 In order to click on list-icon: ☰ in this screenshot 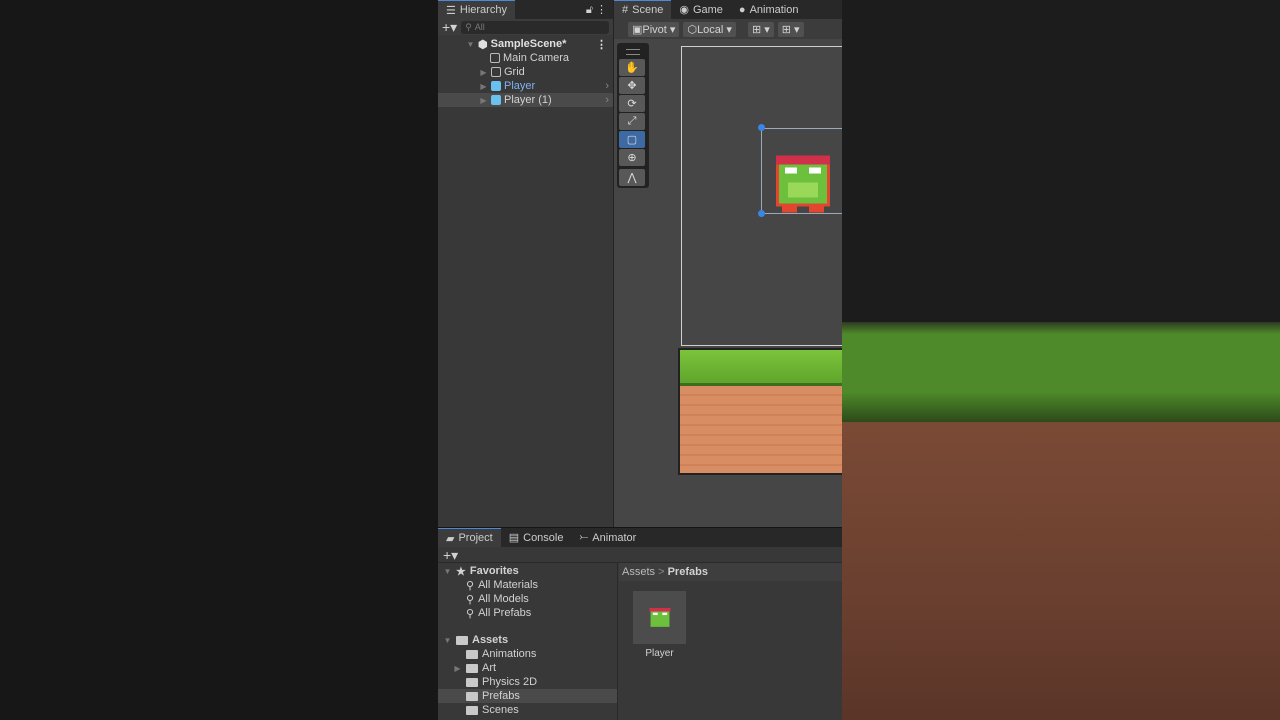, I will do `click(451, 10)`.